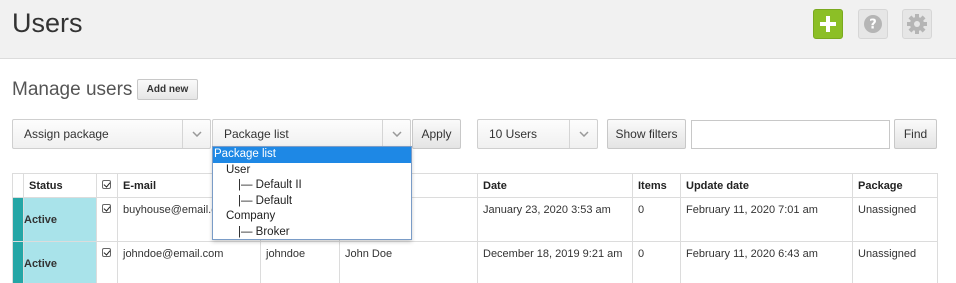 This screenshot has width=956, height=283. Describe the element at coordinates (766, 219) in the screenshot. I see `update-date-cell: February 11, 2020 7:01 am` at that location.